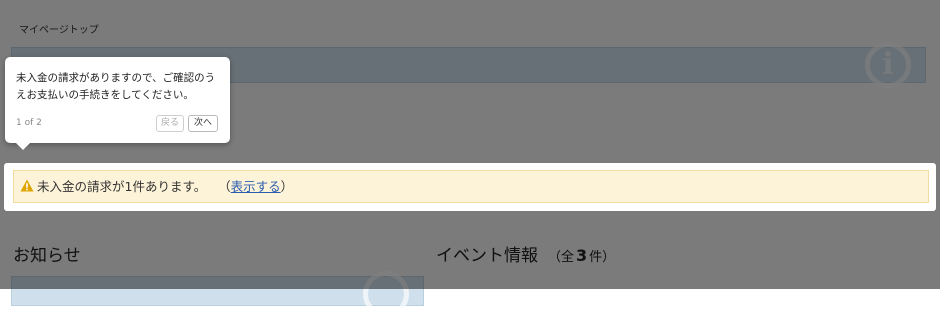 This screenshot has height=317, width=940. I want to click on tour-back-button: 戻る, so click(170, 123).